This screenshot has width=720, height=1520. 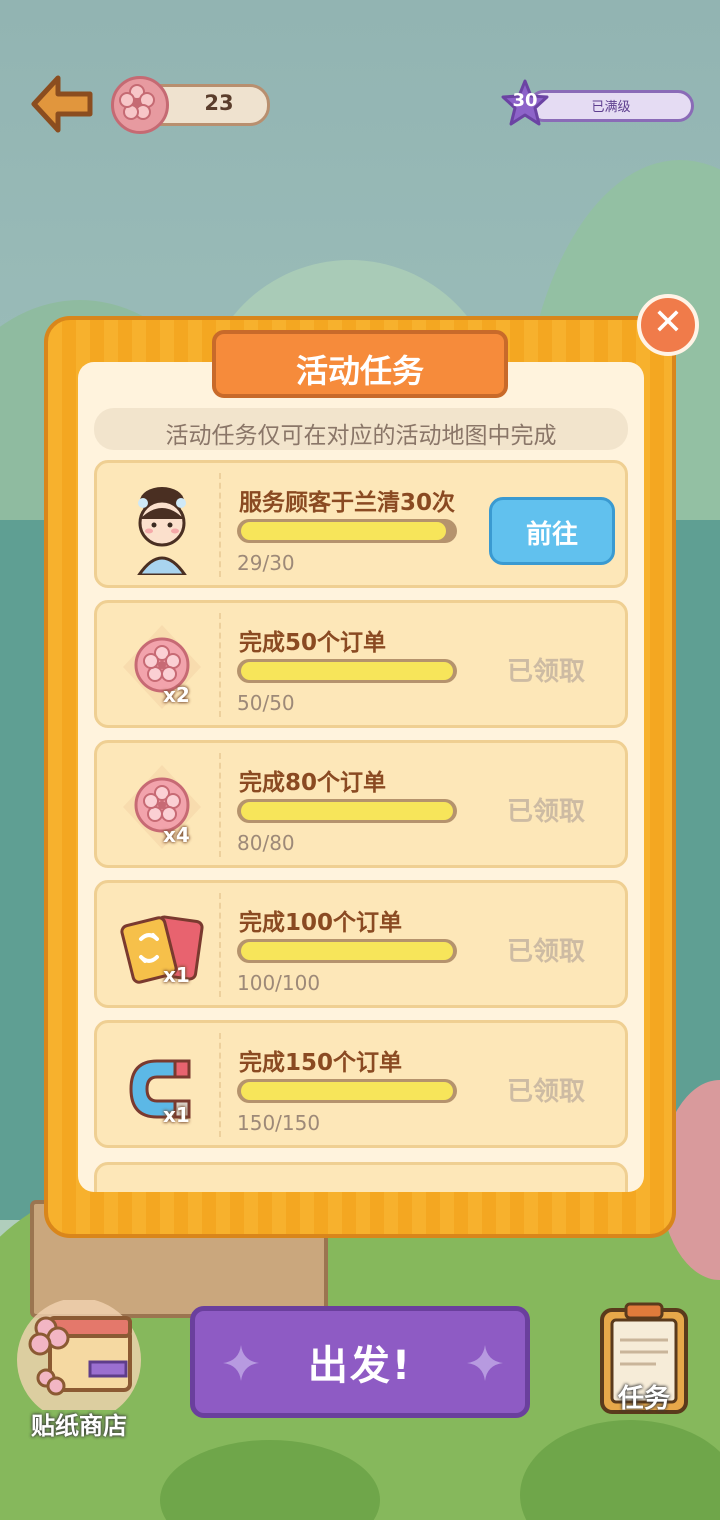 I want to click on task-card: x1 完成100个订单 100/100 已领取, so click(x=361, y=944).